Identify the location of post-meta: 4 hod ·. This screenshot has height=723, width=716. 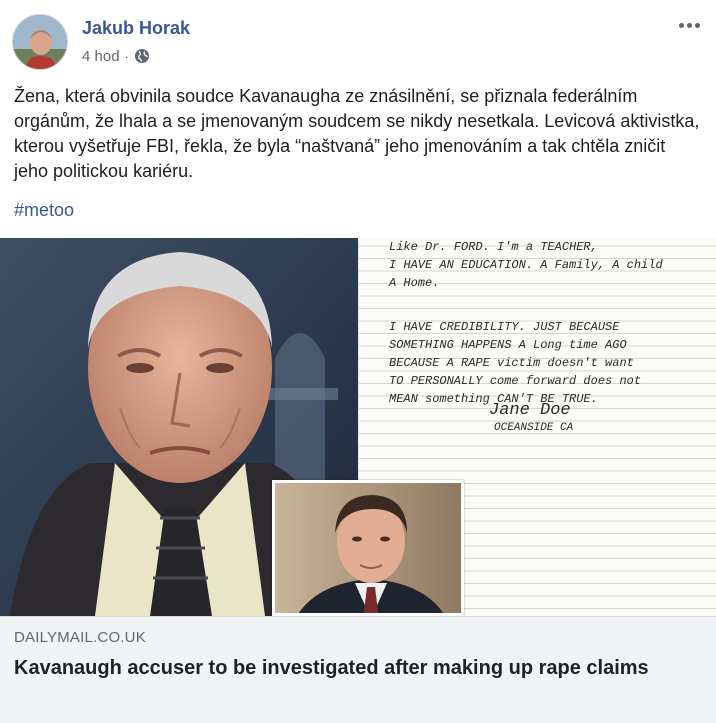
(116, 56).